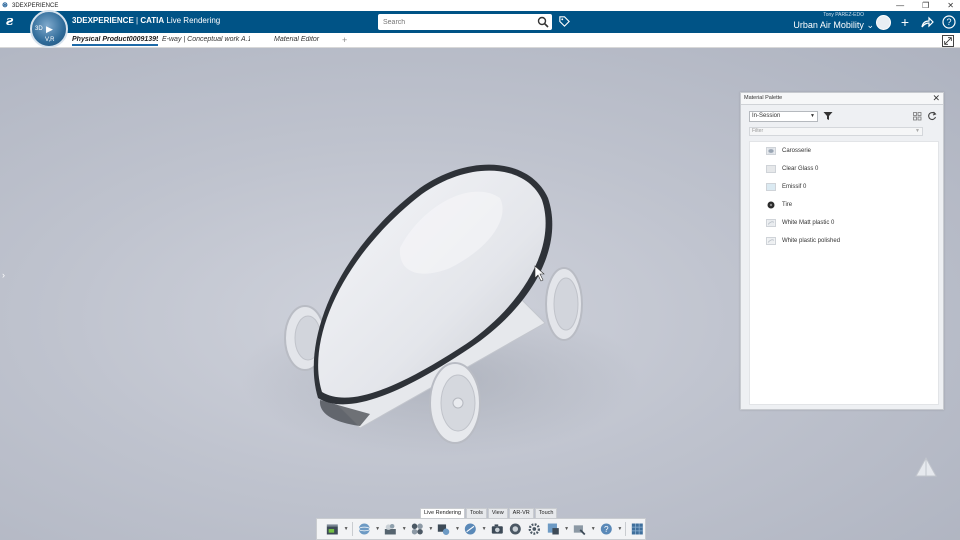 The image size is (960, 540). I want to click on close-window-button: ✕, so click(950, 5).